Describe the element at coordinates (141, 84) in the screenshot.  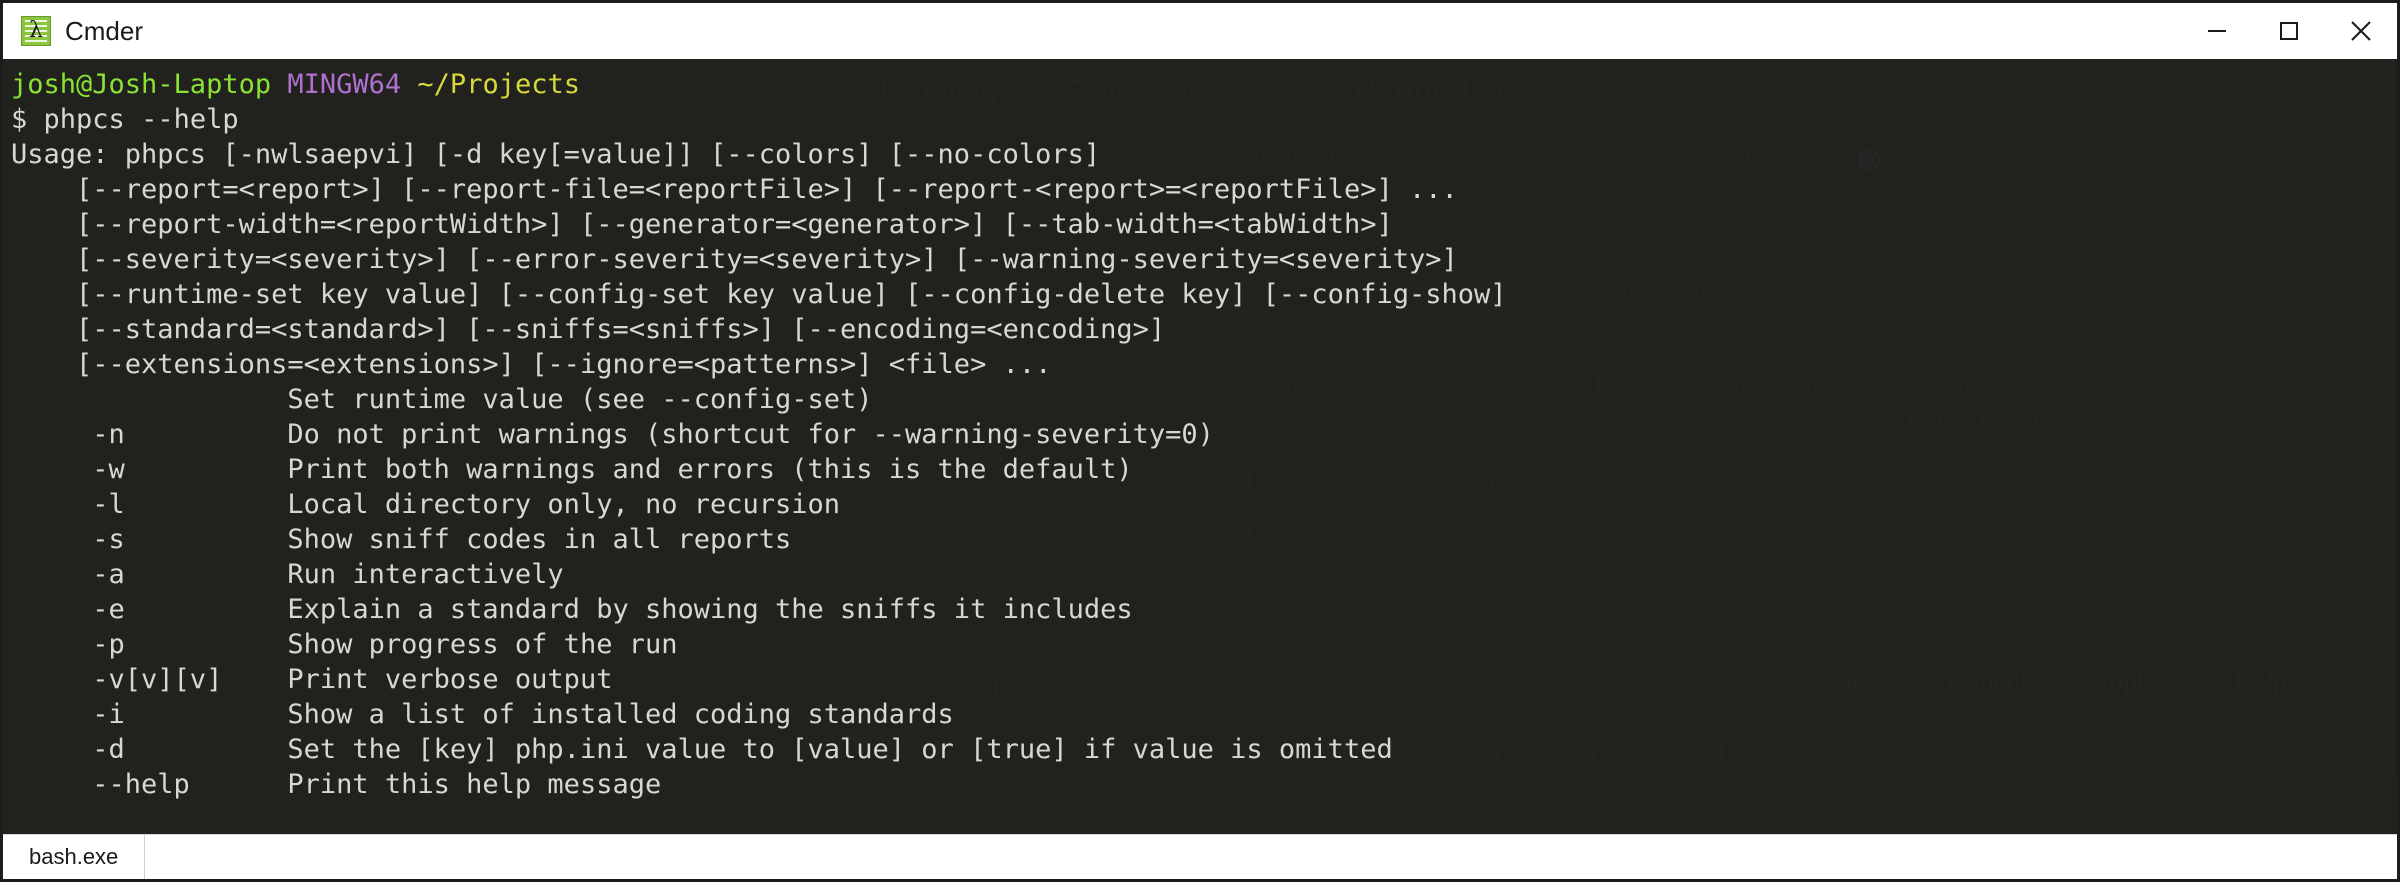
I see `prompt-user-host: josh@Josh-Laptop` at that location.